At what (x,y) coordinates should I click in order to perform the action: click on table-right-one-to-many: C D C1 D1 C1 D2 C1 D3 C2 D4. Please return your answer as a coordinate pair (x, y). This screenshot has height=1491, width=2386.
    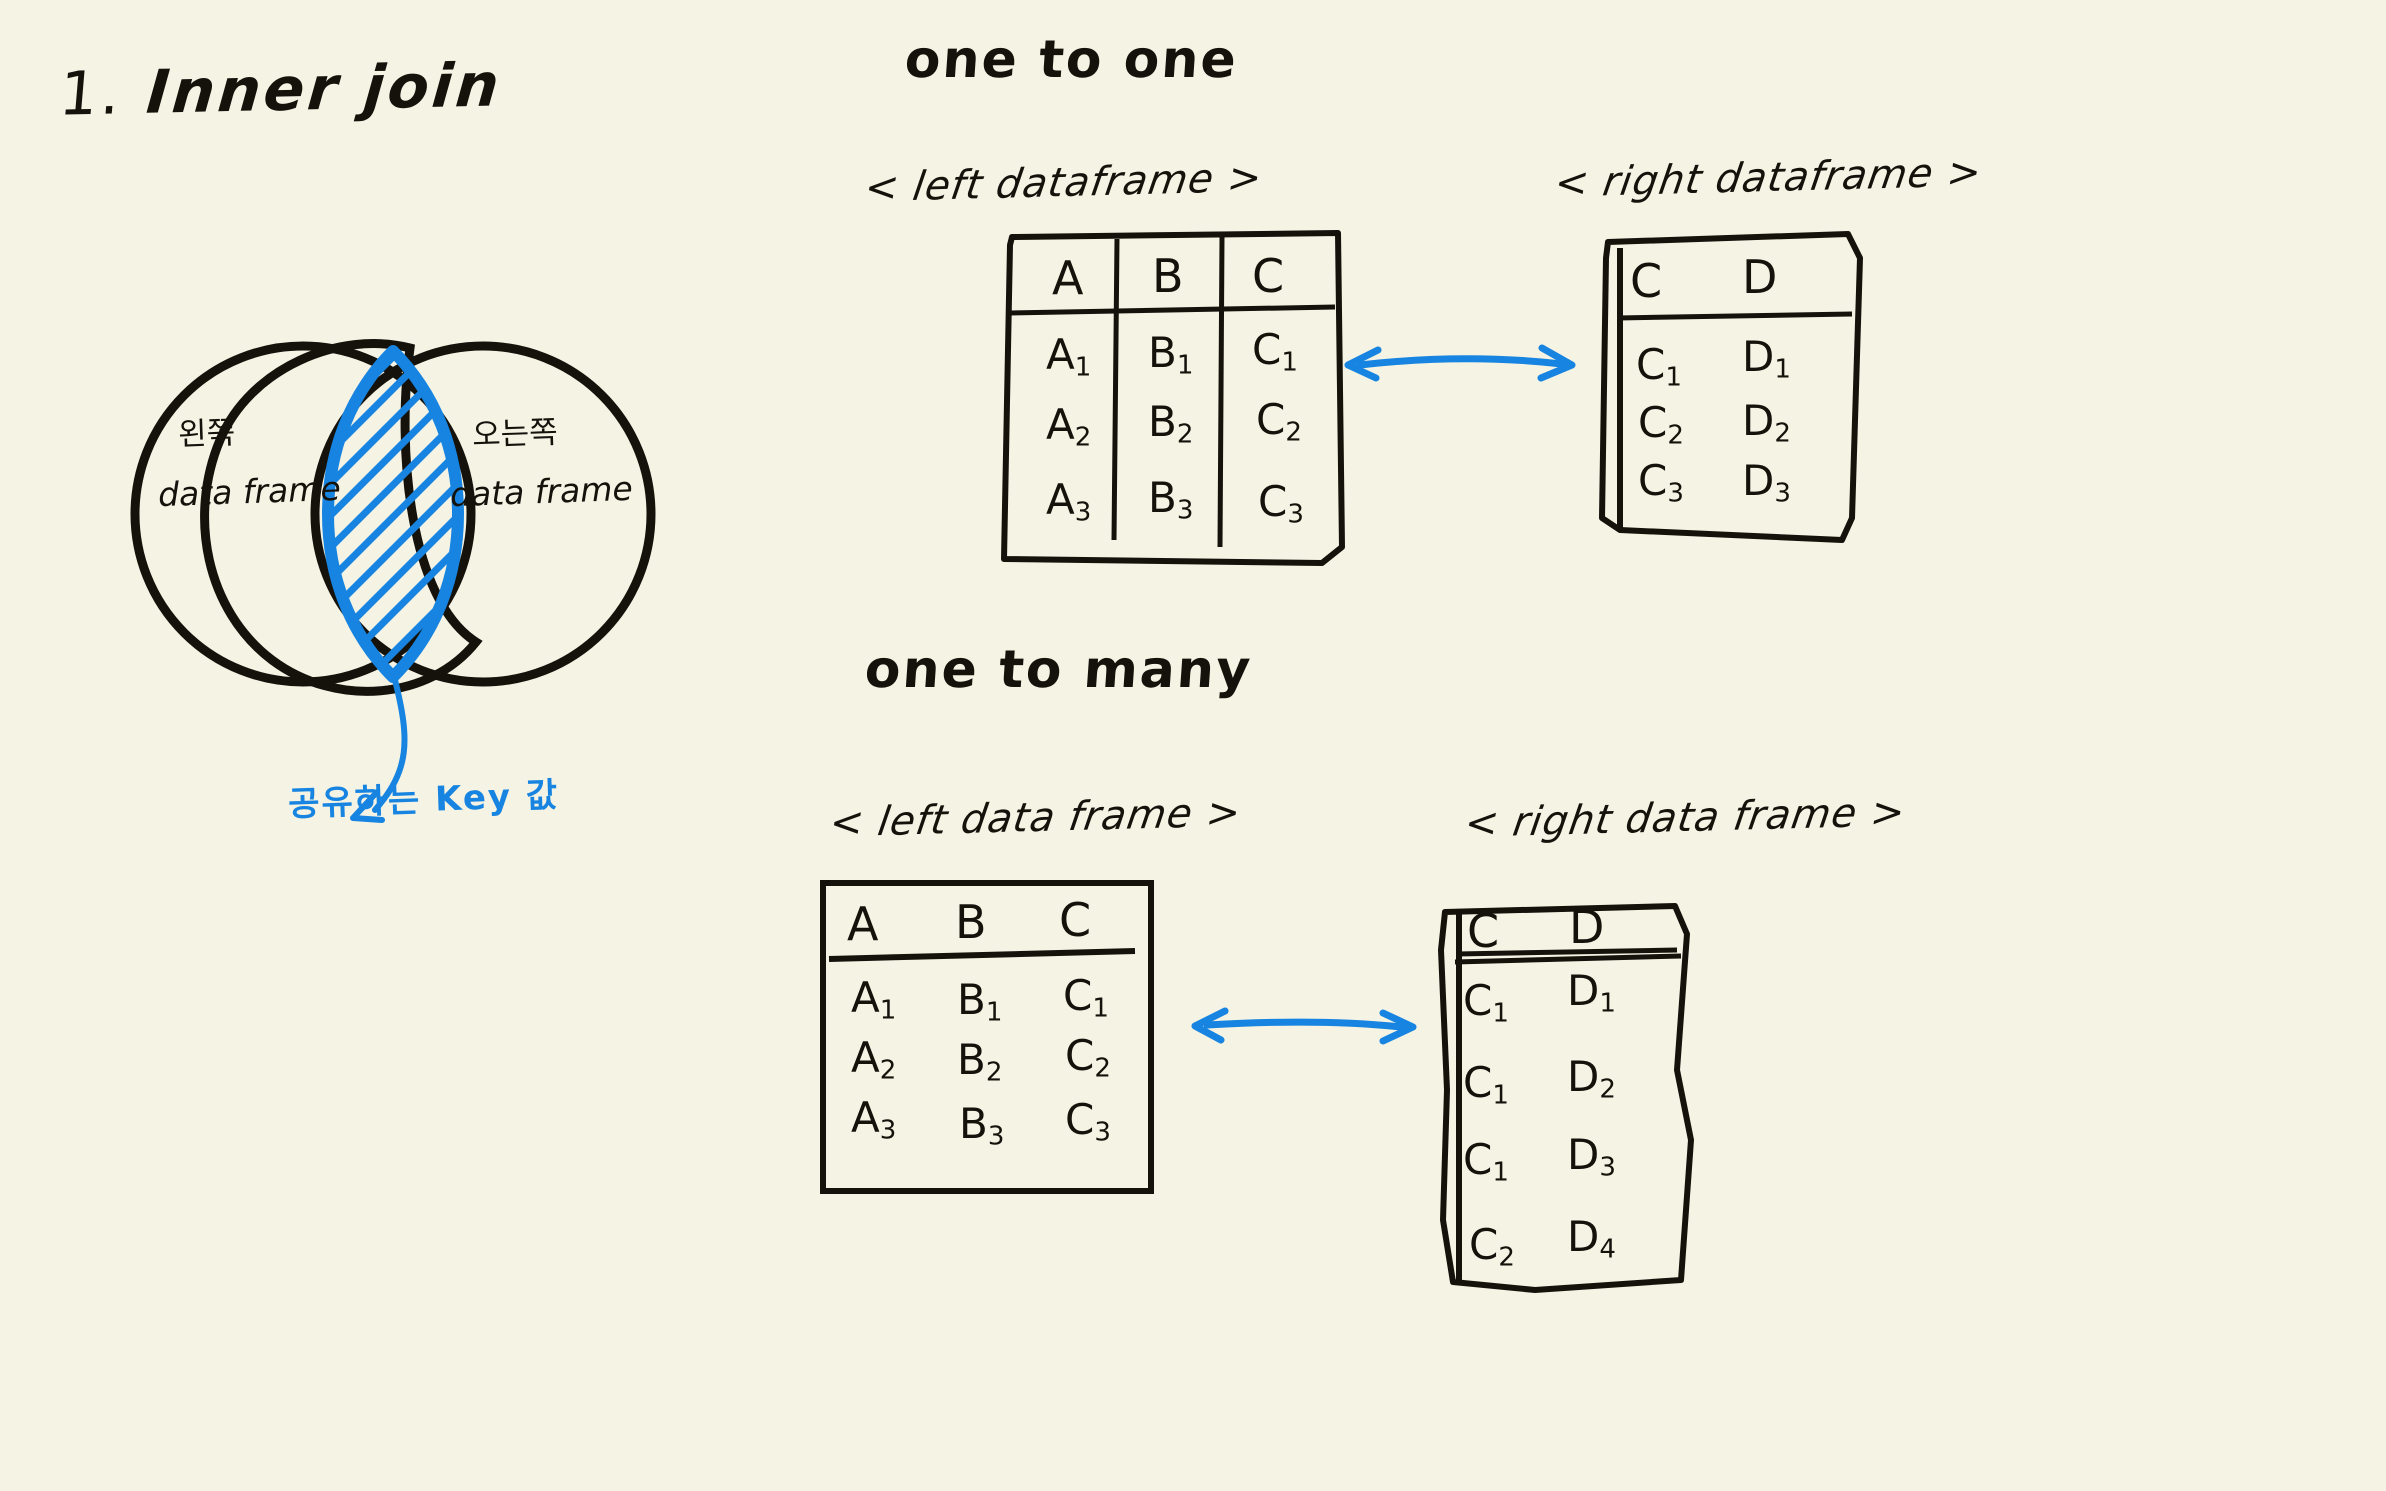
    Looking at the image, I should click on (1575, 1097).